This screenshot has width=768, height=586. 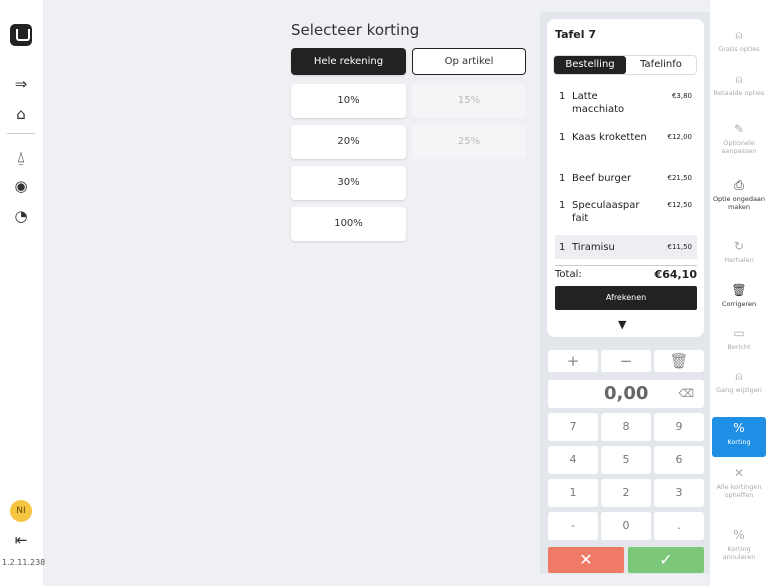 I want to click on key-2: 2, so click(x=626, y=493).